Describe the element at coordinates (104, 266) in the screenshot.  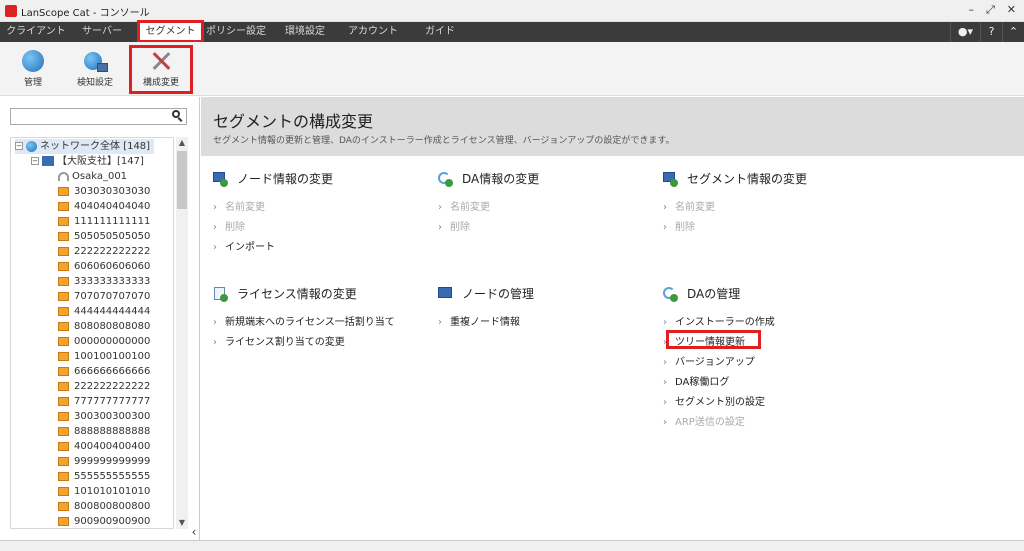
I see `tree-client-node: 606060606060` at that location.